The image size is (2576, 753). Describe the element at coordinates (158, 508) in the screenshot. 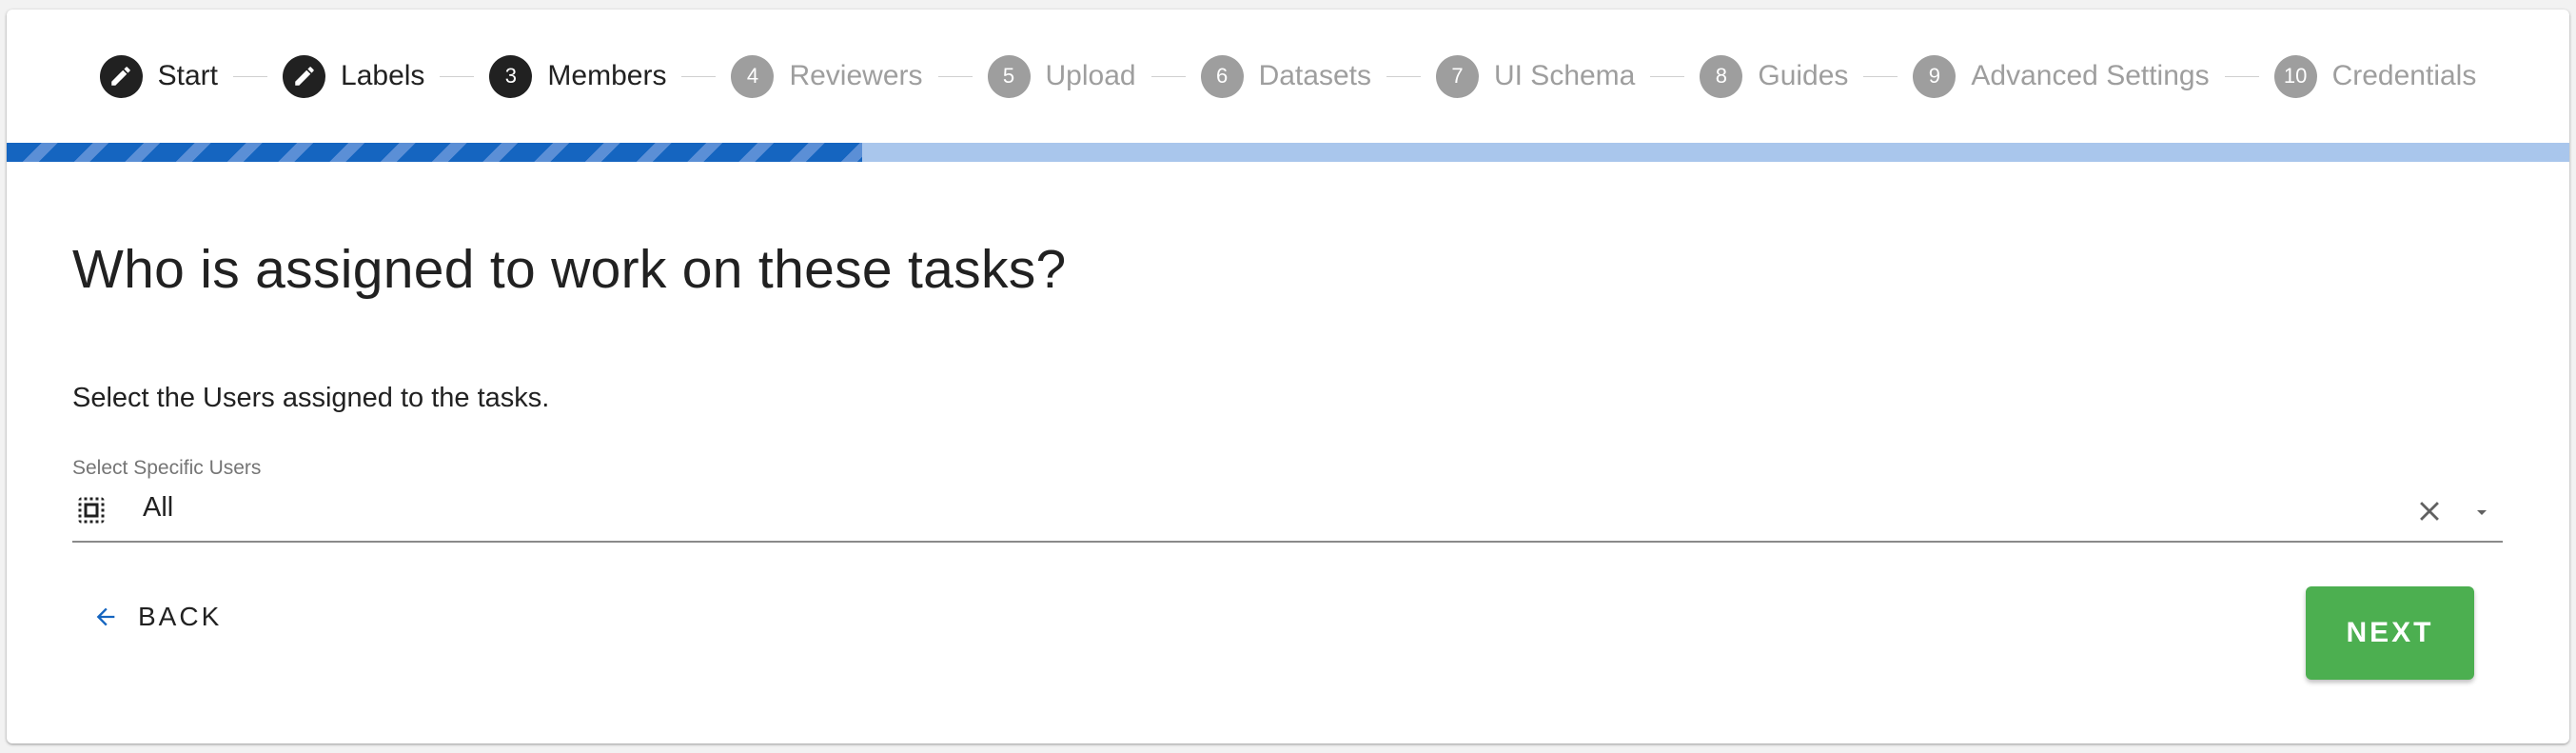

I see `select-users-value: All` at that location.